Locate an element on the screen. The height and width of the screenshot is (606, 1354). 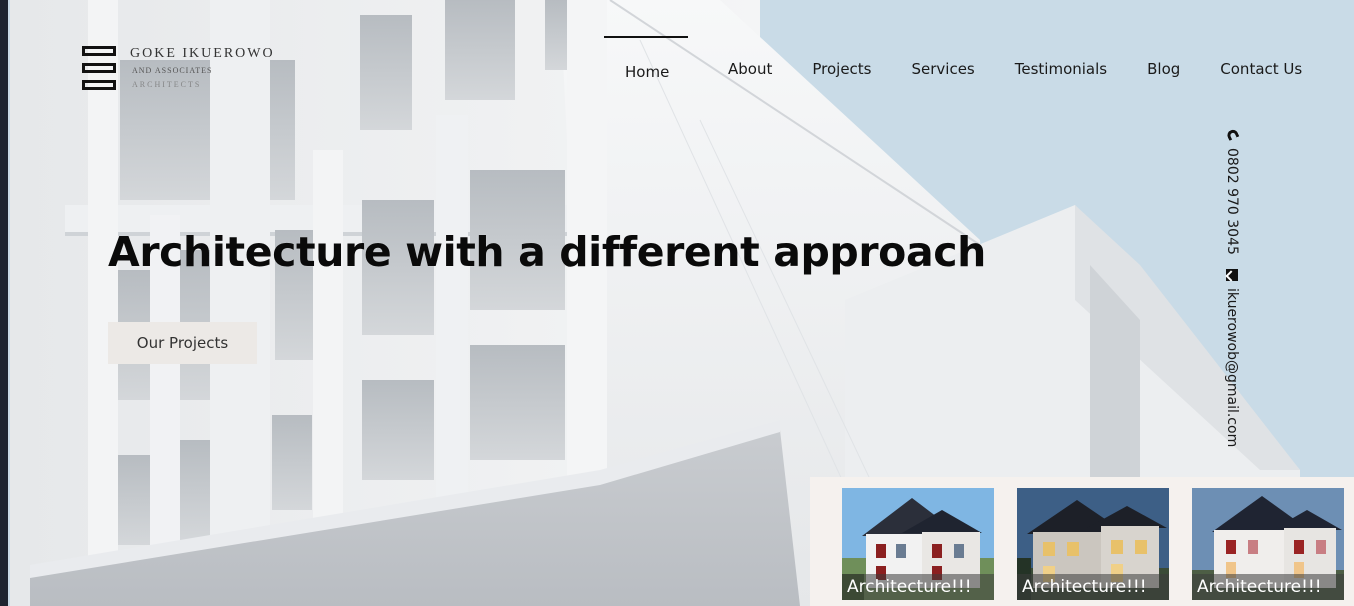
contact-info-vertical: 0802 970 3045 ikuerowob@gmail.com is located at coordinates (1231, 293).